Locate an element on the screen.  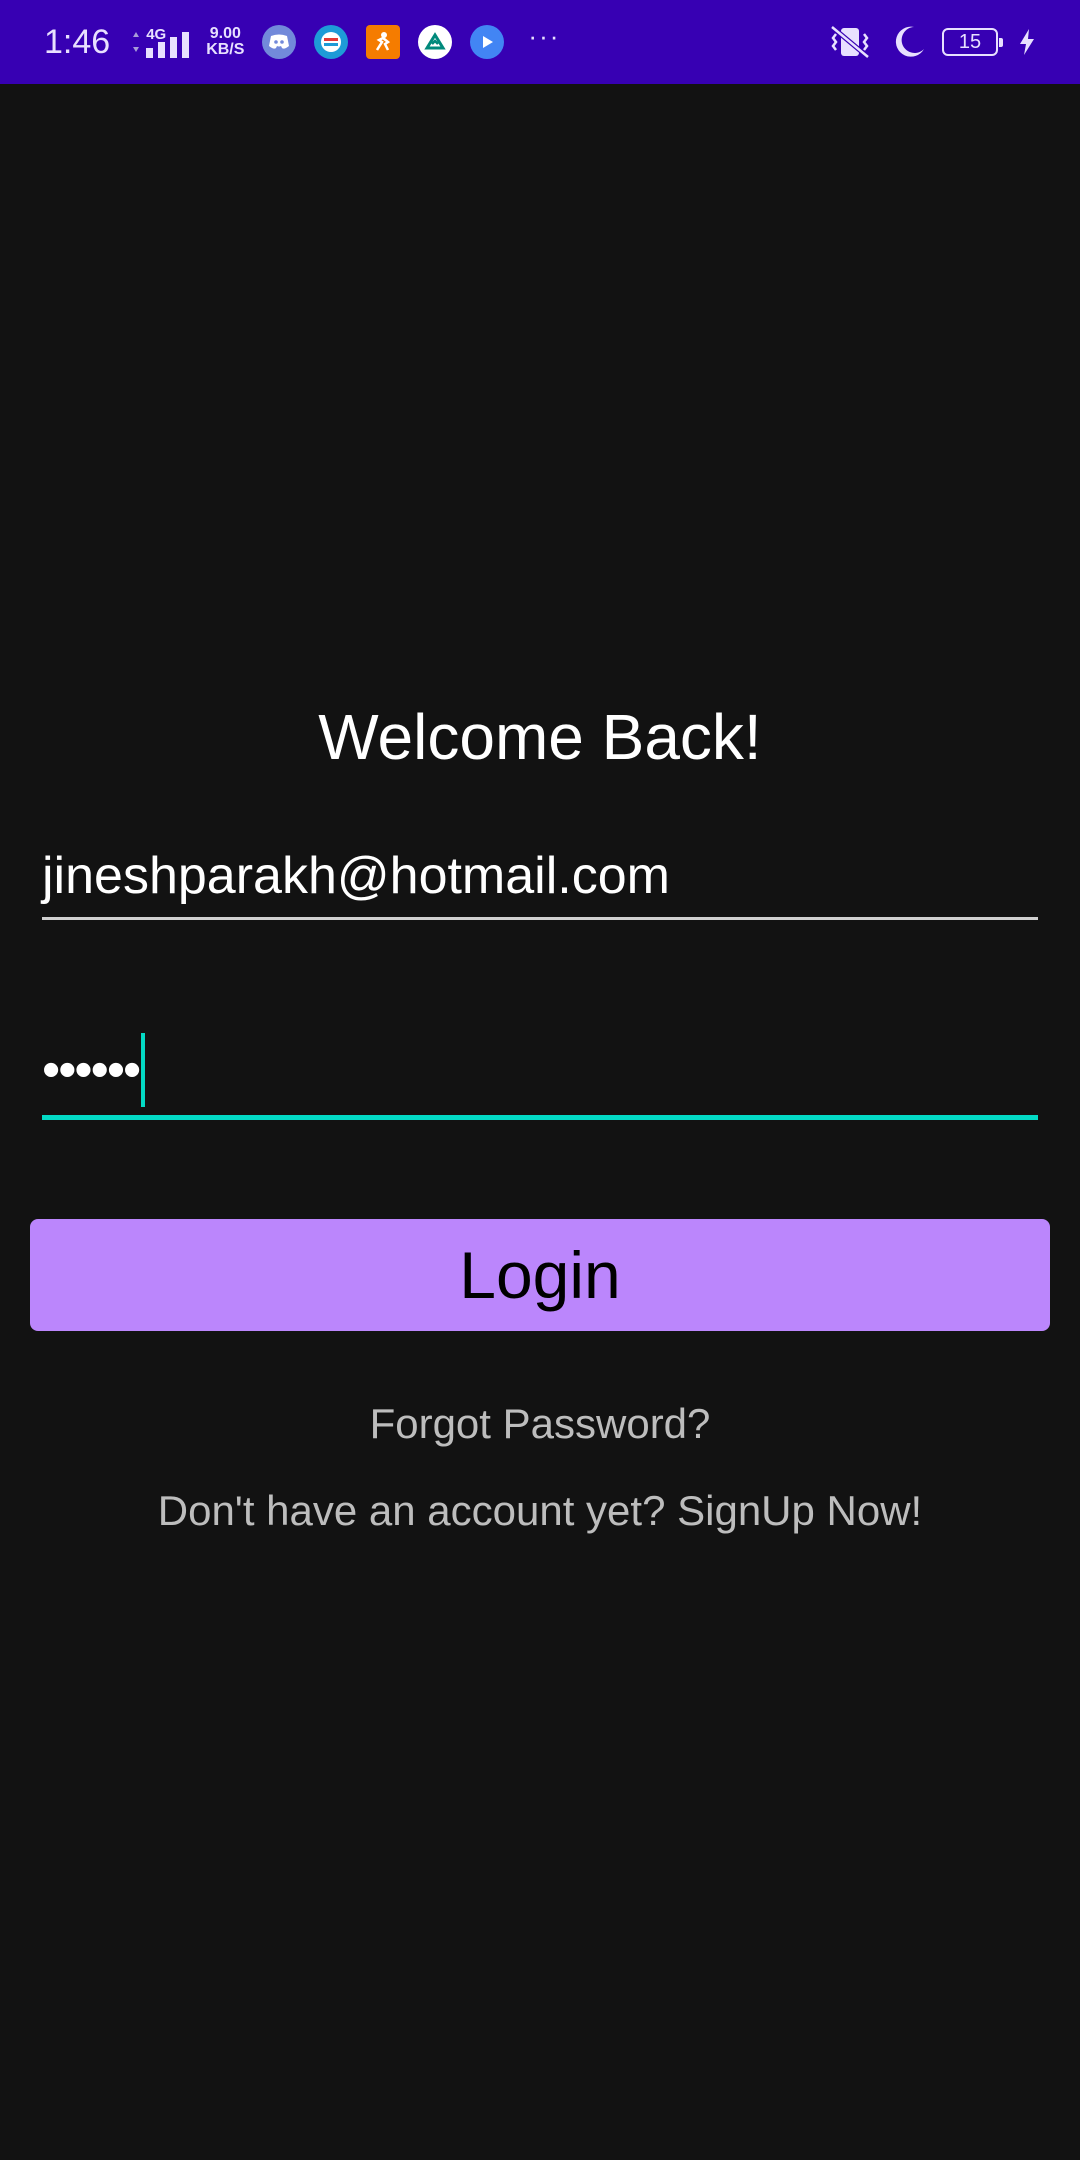
vibrate-icon is located at coordinates (850, 42).